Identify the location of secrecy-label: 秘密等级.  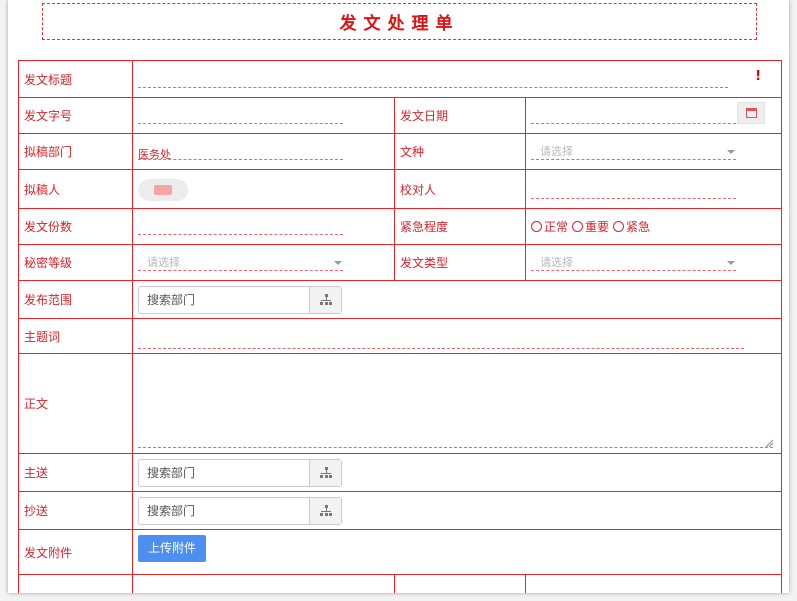
(75, 262).